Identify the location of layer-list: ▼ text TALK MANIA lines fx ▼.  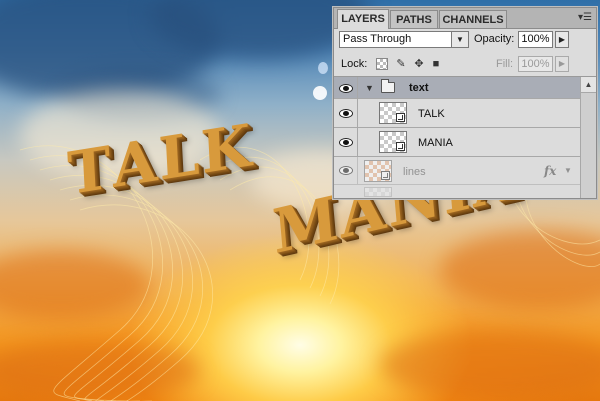
(457, 137).